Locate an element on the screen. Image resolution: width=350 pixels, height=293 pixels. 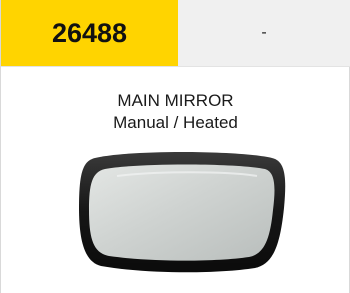
header-divider is located at coordinates (175, 66).